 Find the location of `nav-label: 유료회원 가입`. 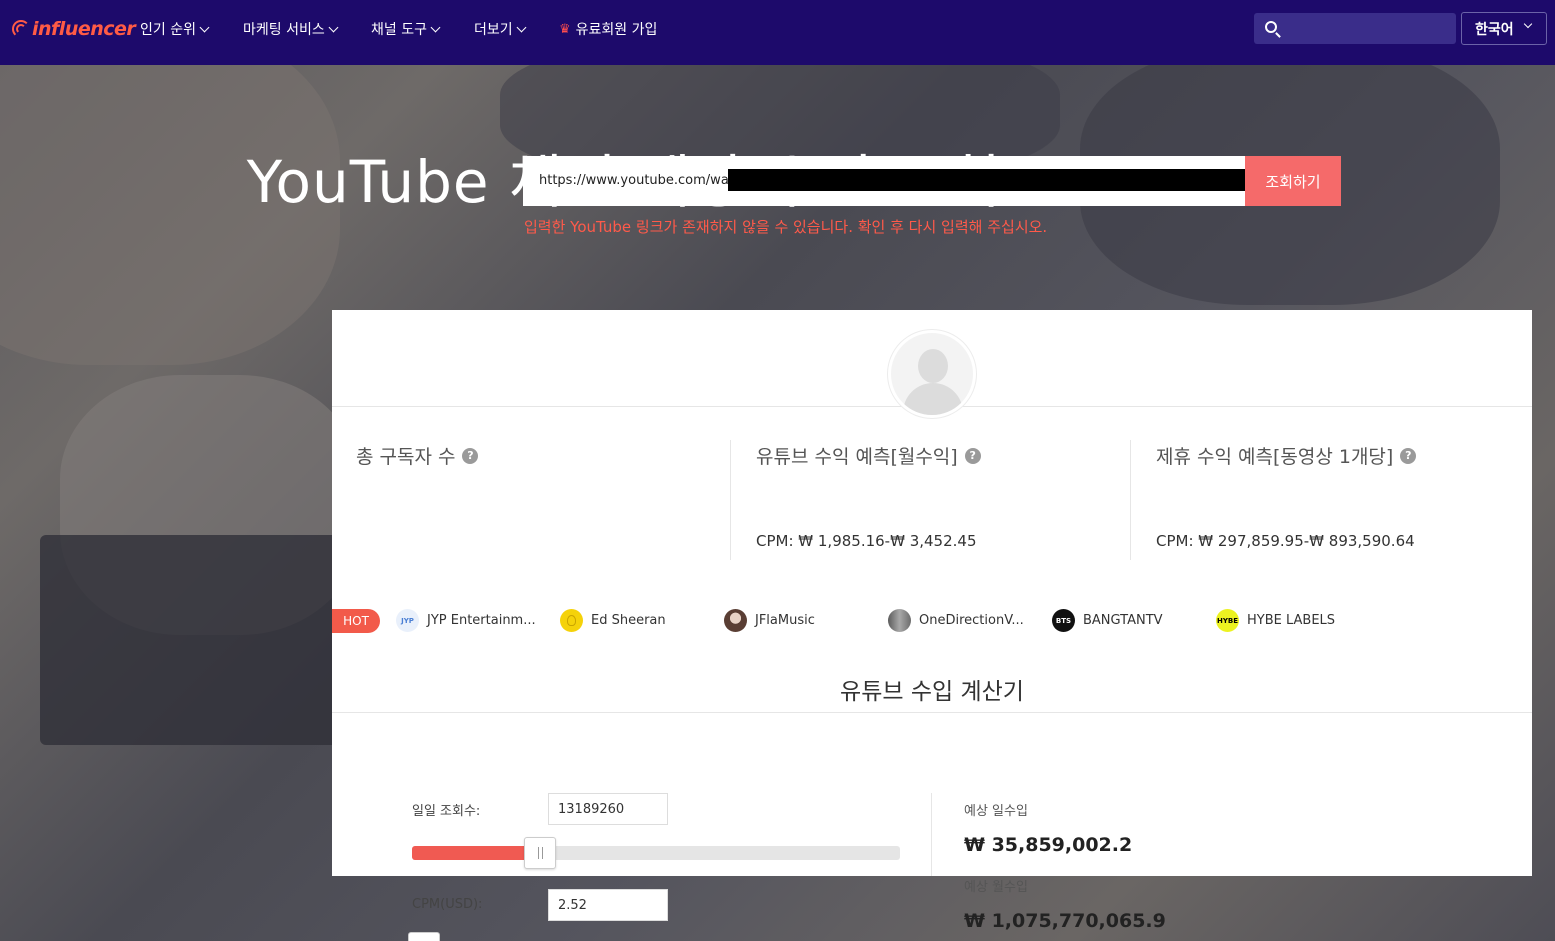

nav-label: 유료회원 가입 is located at coordinates (616, 30).